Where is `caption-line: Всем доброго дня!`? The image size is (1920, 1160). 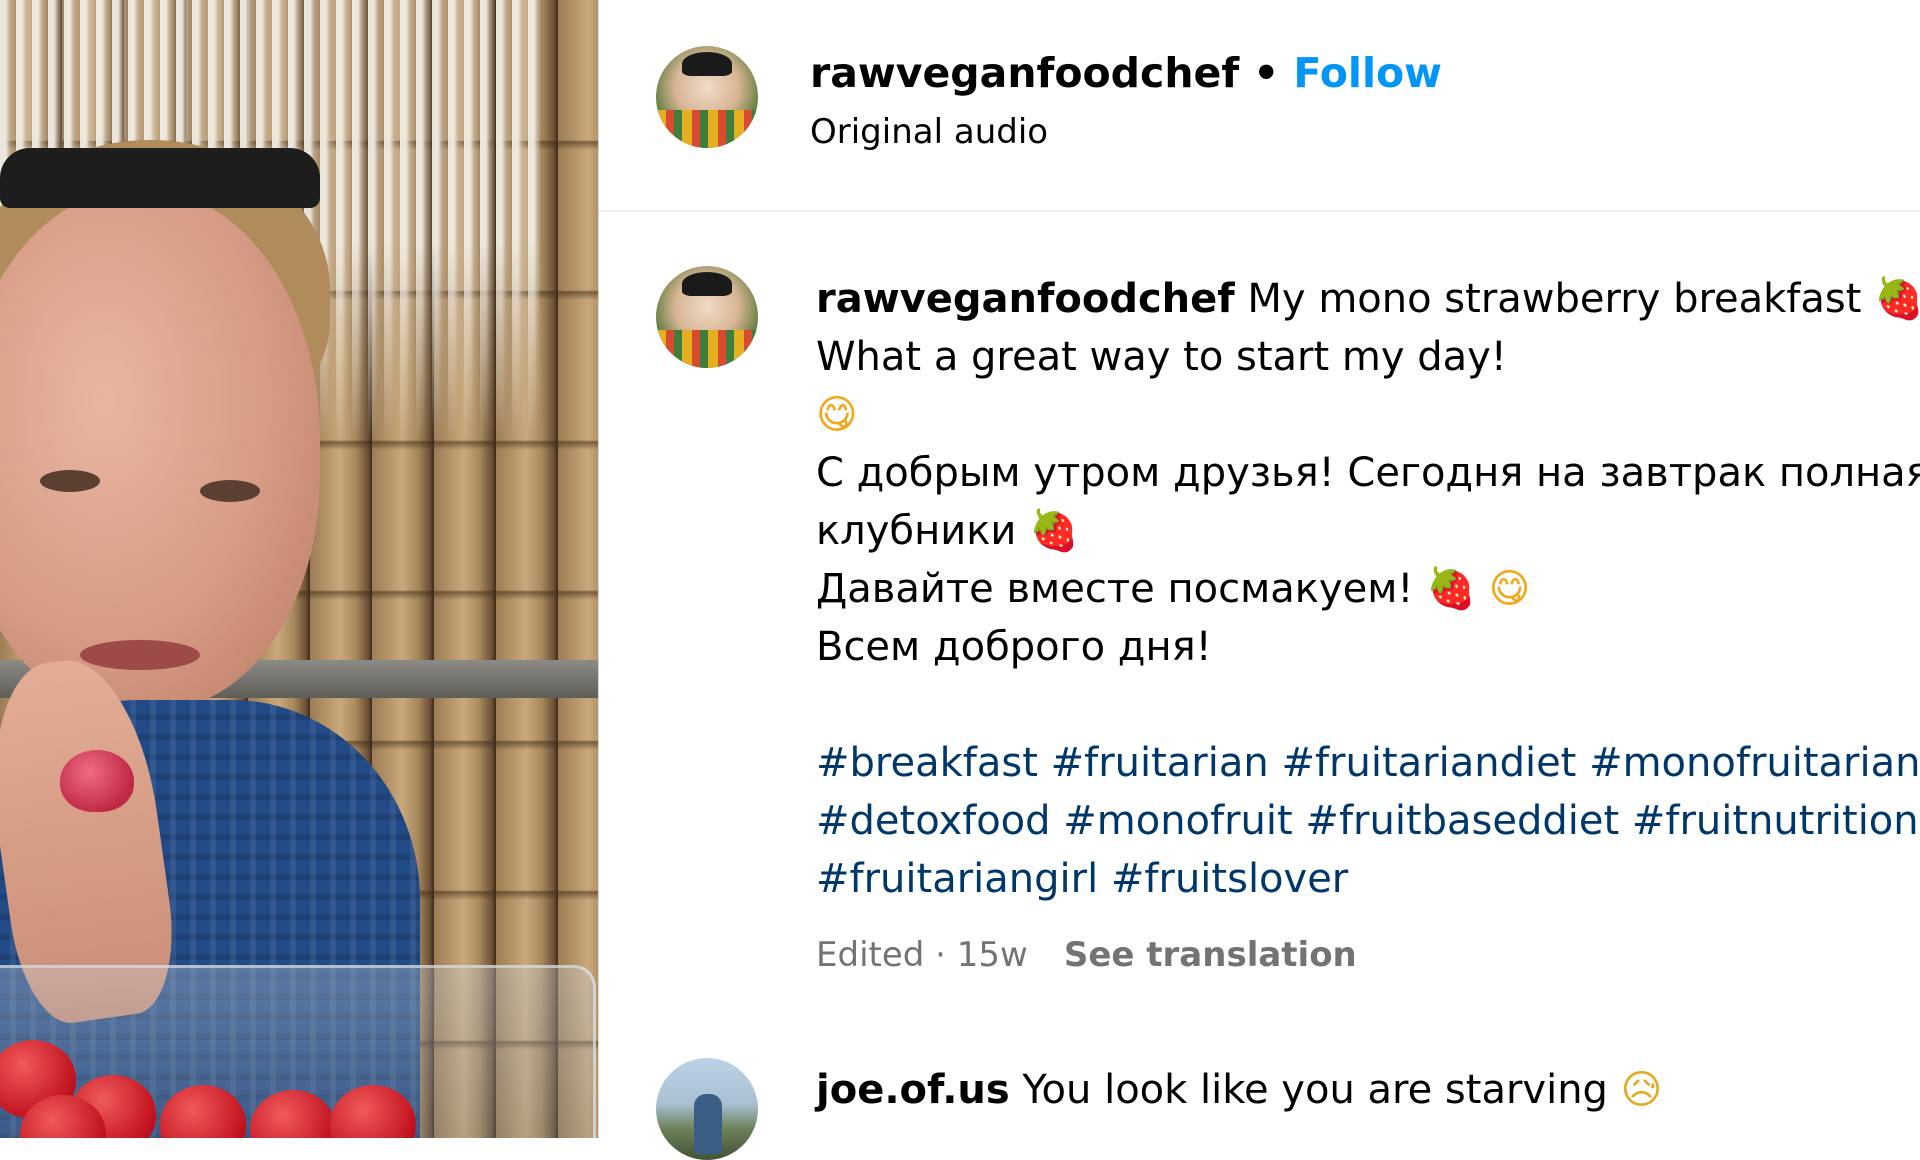
caption-line: Всем доброго дня! is located at coordinates (1014, 647).